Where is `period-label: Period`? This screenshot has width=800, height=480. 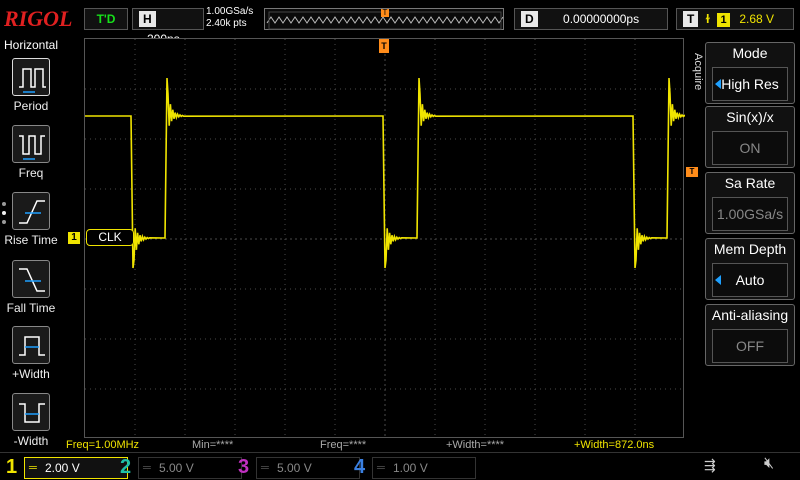
period-label: Period is located at coordinates (31, 106).